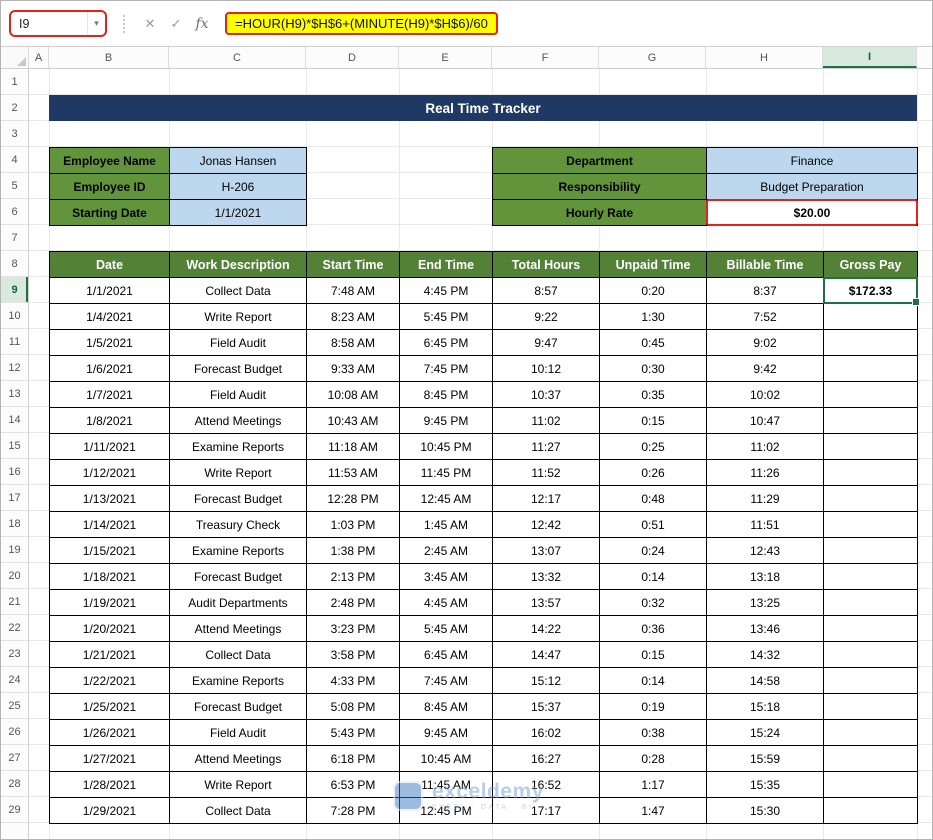  Describe the element at coordinates (546, 758) in the screenshot. I see `table-cell: 16:27` at that location.